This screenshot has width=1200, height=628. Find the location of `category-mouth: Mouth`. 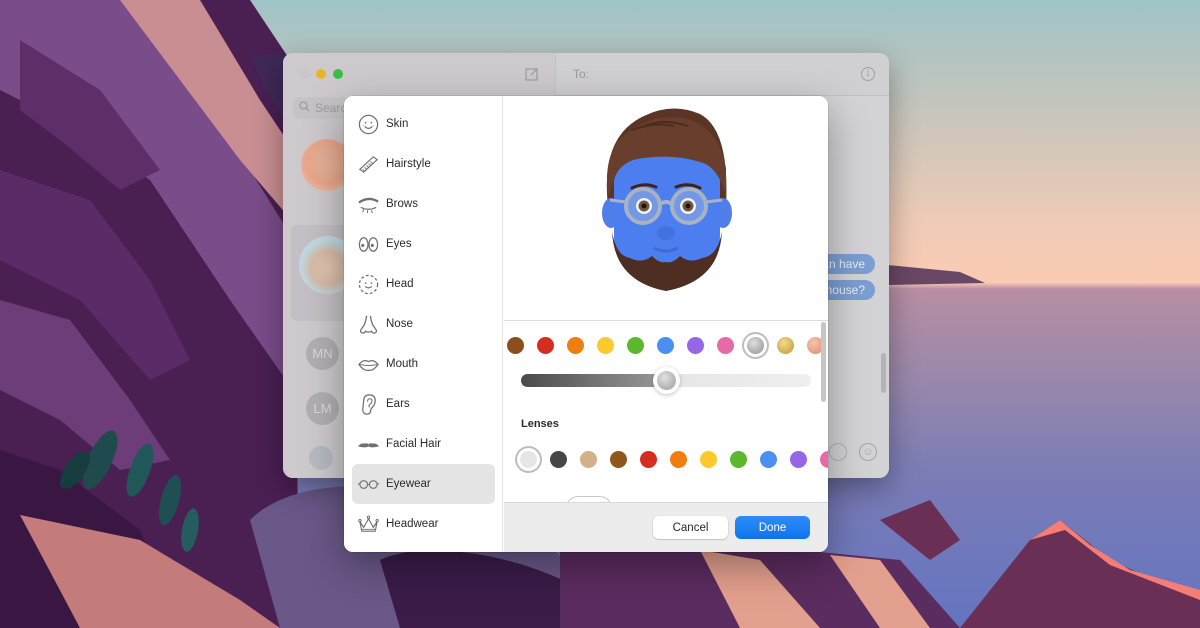

category-mouth: Mouth is located at coordinates (423, 364).